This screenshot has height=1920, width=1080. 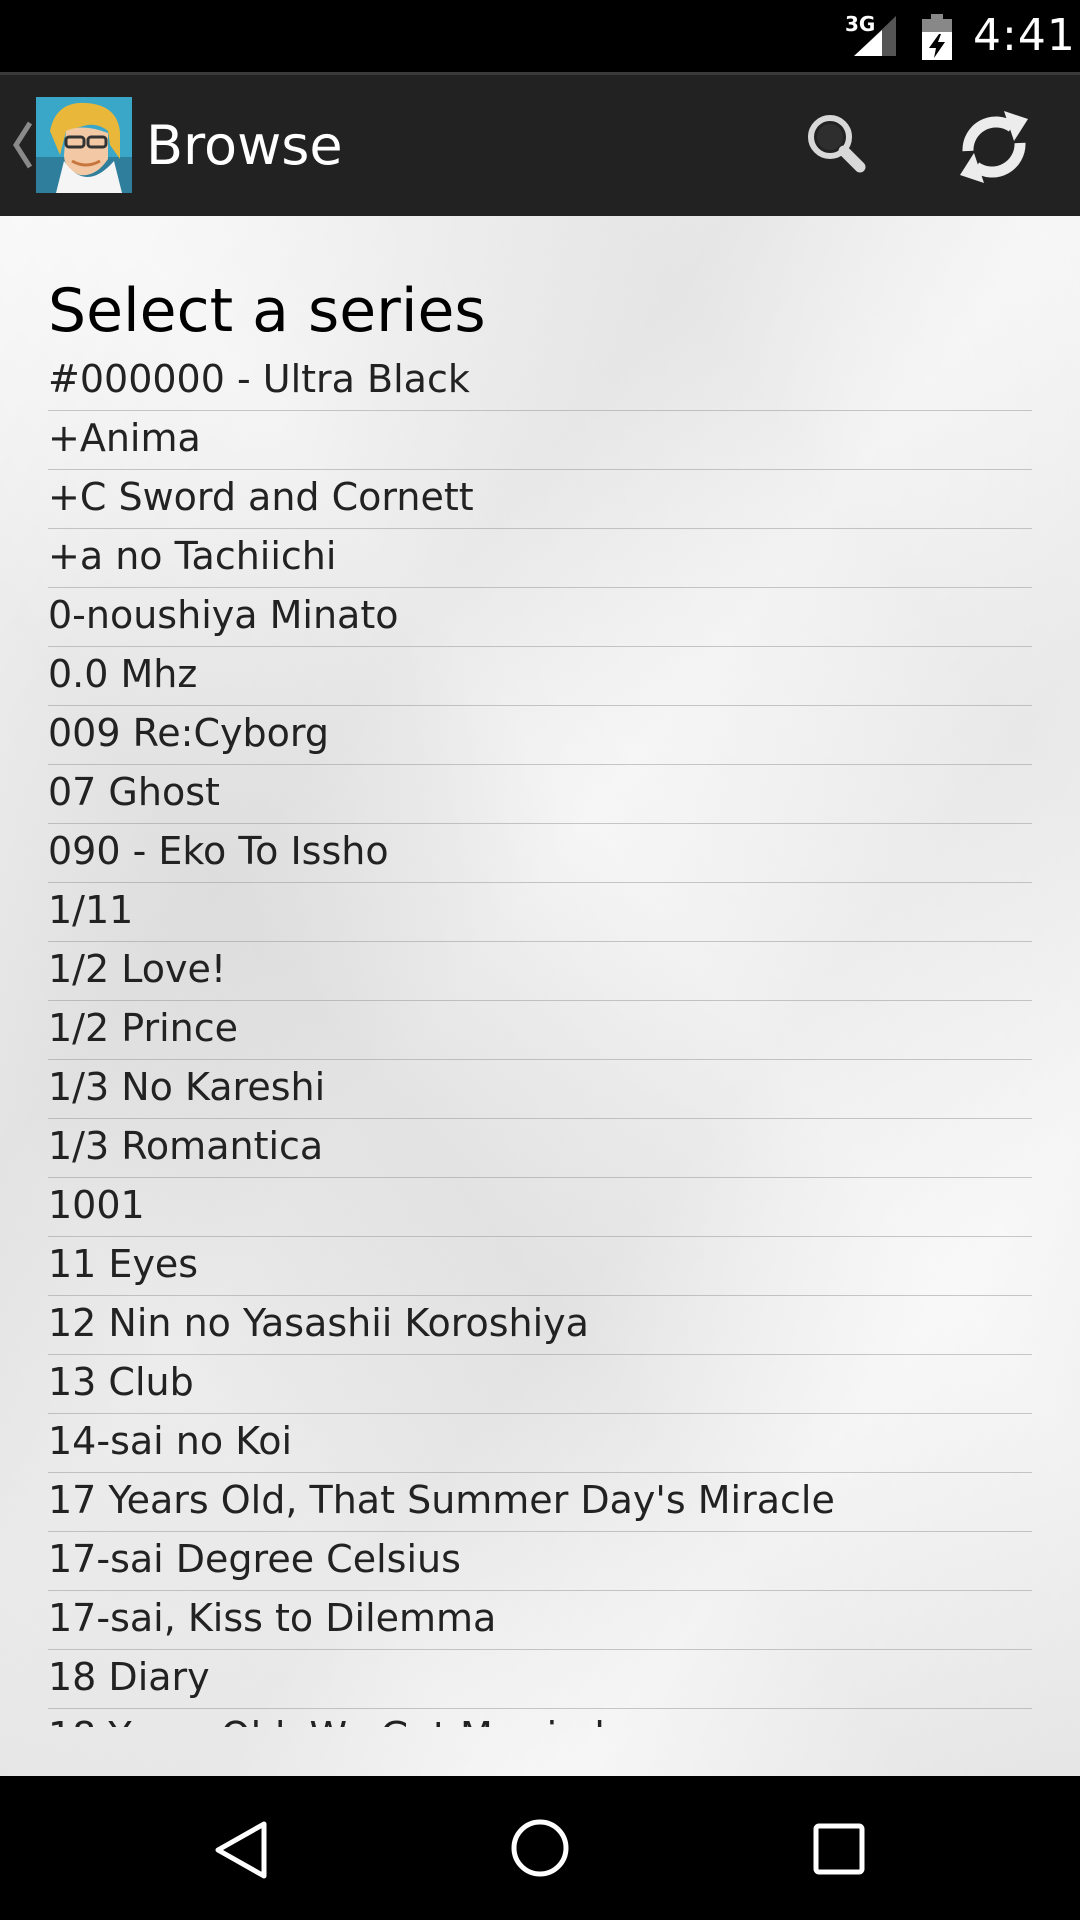 What do you see at coordinates (540, 676) in the screenshot?
I see `series-list-item: 0.0 Mhz` at bounding box center [540, 676].